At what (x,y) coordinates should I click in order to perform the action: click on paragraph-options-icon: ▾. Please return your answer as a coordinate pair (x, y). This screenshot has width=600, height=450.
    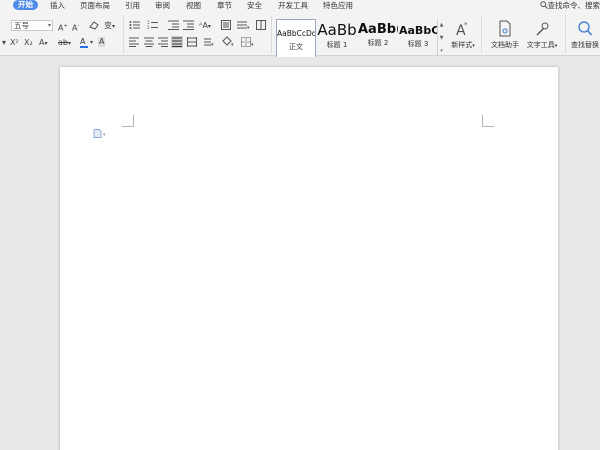
    Looking at the image, I should click on (101, 134).